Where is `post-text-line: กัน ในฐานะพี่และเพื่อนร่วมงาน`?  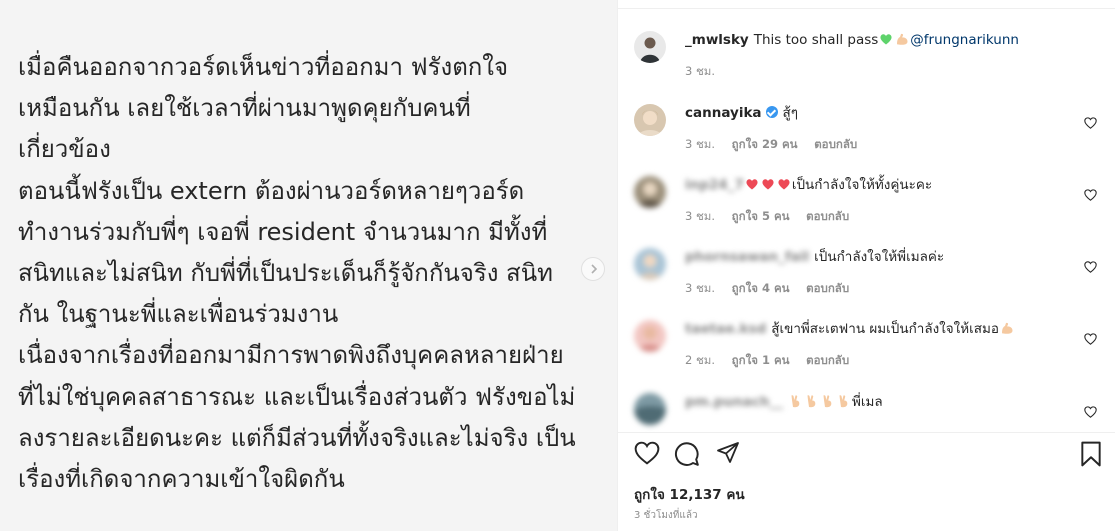
post-text-line: กัน ในฐานะพี่และเพื่อนร่วมงาน is located at coordinates (178, 314).